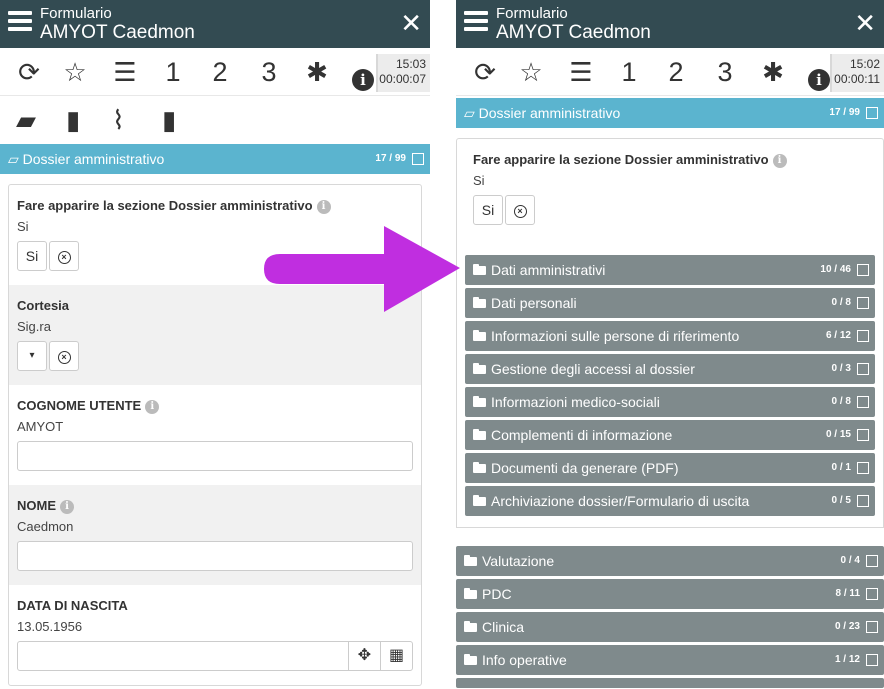  I want to click on timer: 15:02 00:00:11, so click(857, 73).